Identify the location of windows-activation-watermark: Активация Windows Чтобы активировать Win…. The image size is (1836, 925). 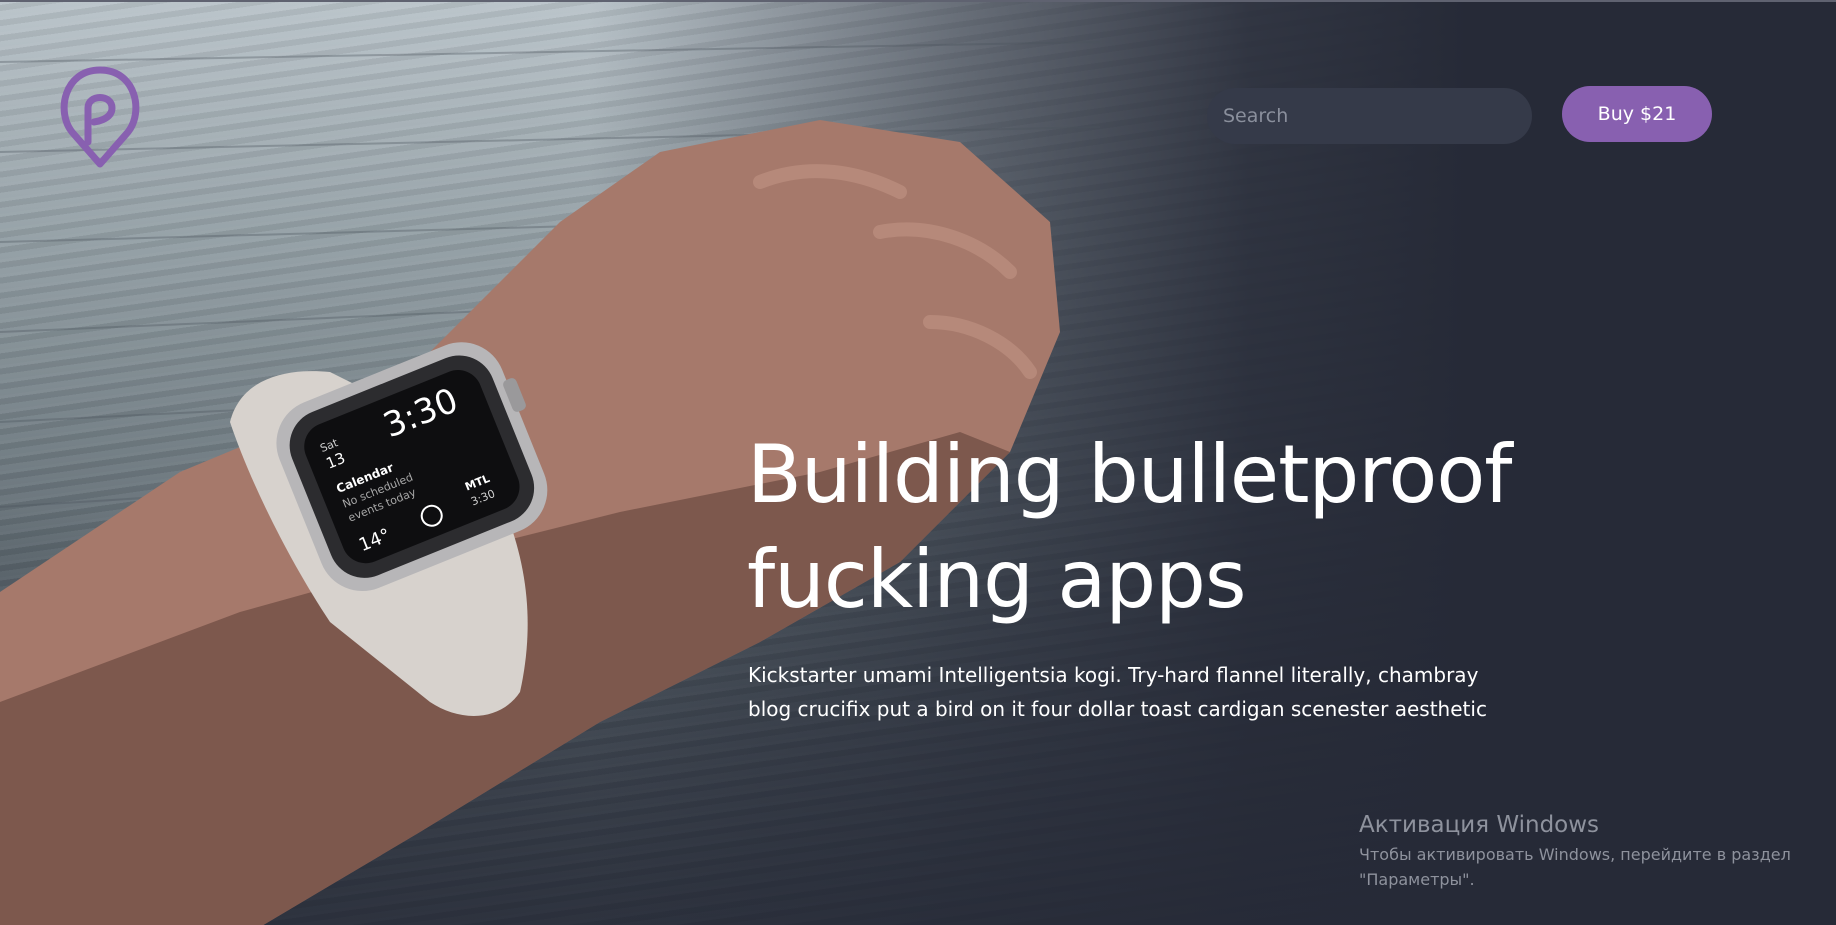
(1594, 850).